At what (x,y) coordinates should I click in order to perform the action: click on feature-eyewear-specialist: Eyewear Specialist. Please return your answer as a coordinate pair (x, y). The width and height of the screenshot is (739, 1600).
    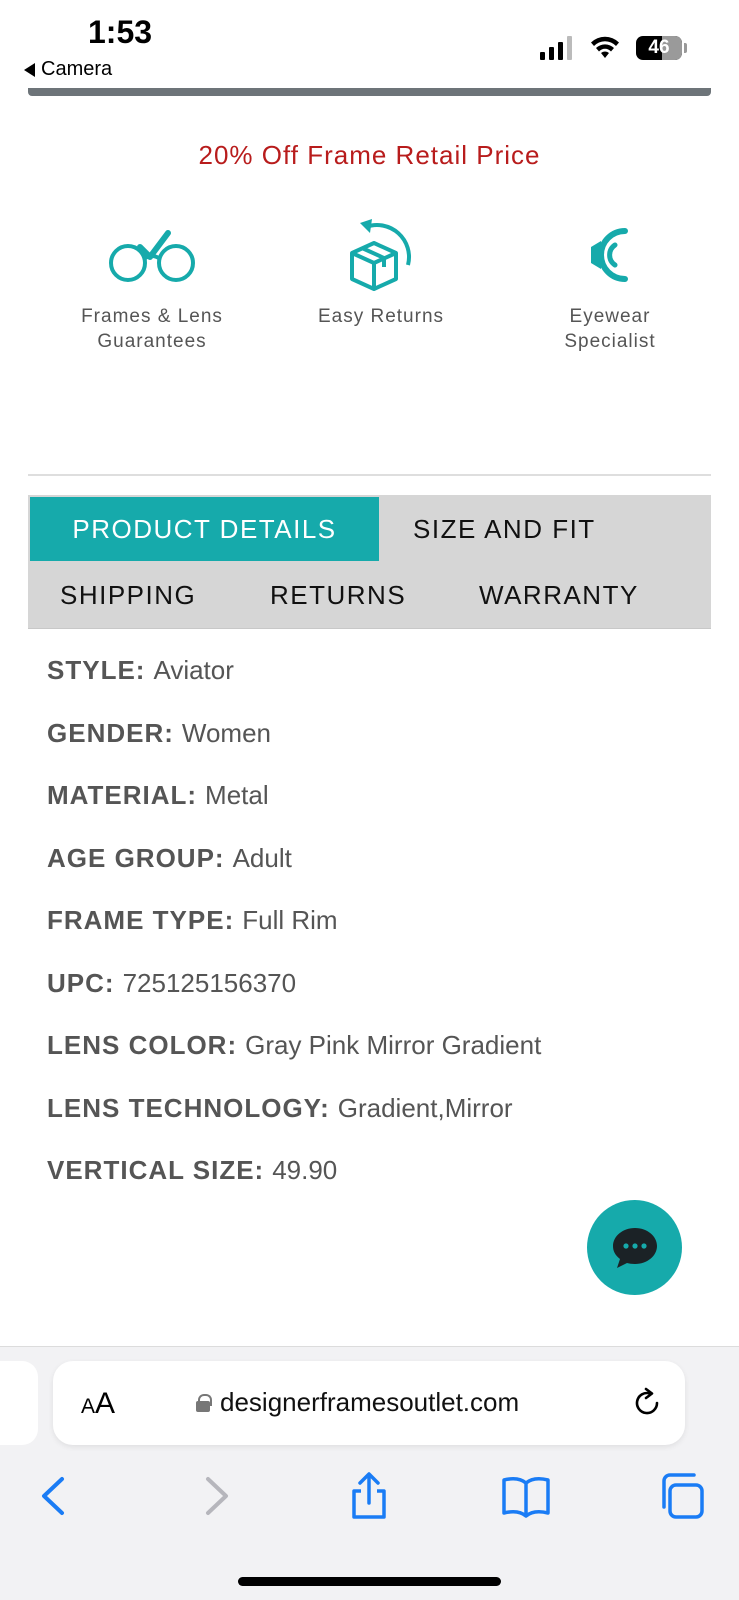
    Looking at the image, I should click on (610, 282).